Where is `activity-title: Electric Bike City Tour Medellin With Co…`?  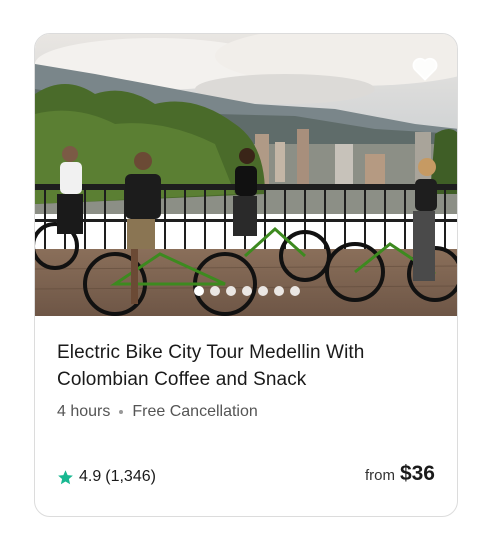
activity-title: Electric Bike City Tour Medellin With Co… is located at coordinates (246, 366).